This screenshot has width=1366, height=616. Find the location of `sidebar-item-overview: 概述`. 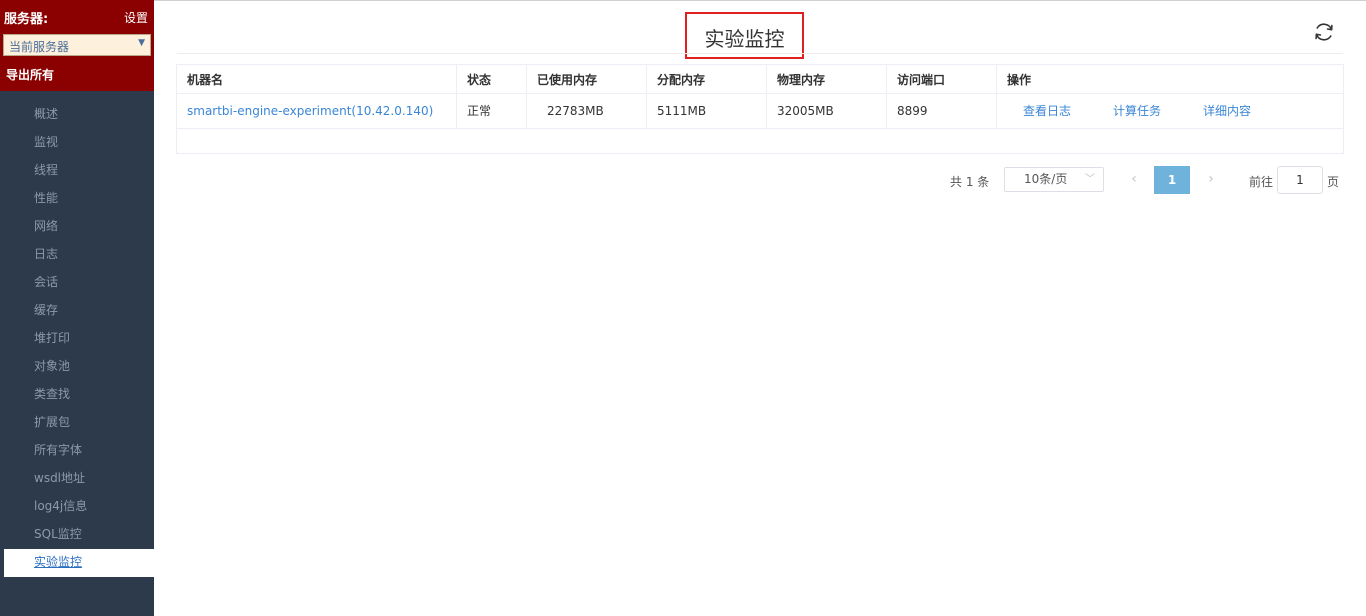

sidebar-item-overview: 概述 is located at coordinates (77, 115).